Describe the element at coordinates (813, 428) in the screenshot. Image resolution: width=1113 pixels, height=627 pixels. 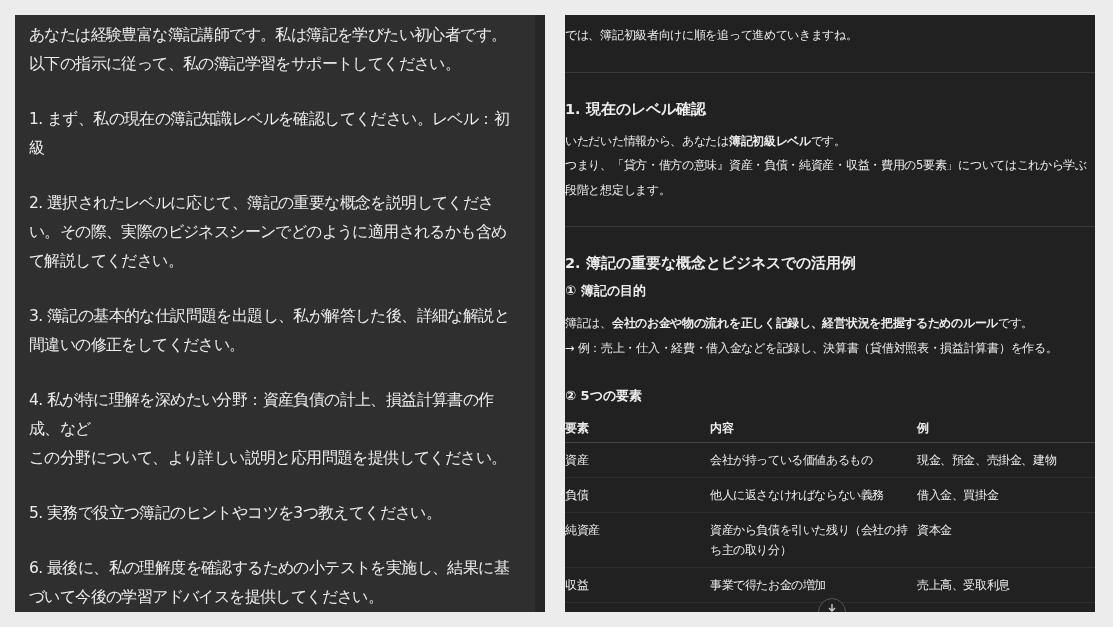
I see `column-header: 内容` at that location.